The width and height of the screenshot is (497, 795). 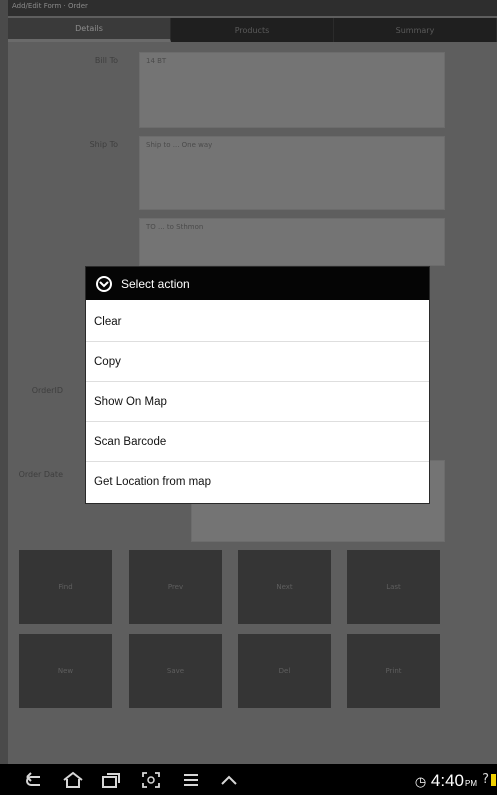 What do you see at coordinates (257, 283) in the screenshot?
I see `dialog-header: Select action` at bounding box center [257, 283].